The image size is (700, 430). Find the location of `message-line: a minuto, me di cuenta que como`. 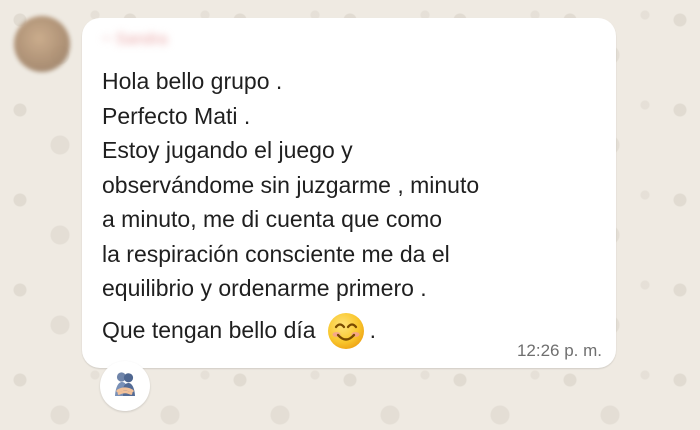

message-line: a minuto, me di cuenta que como is located at coordinates (272, 219).